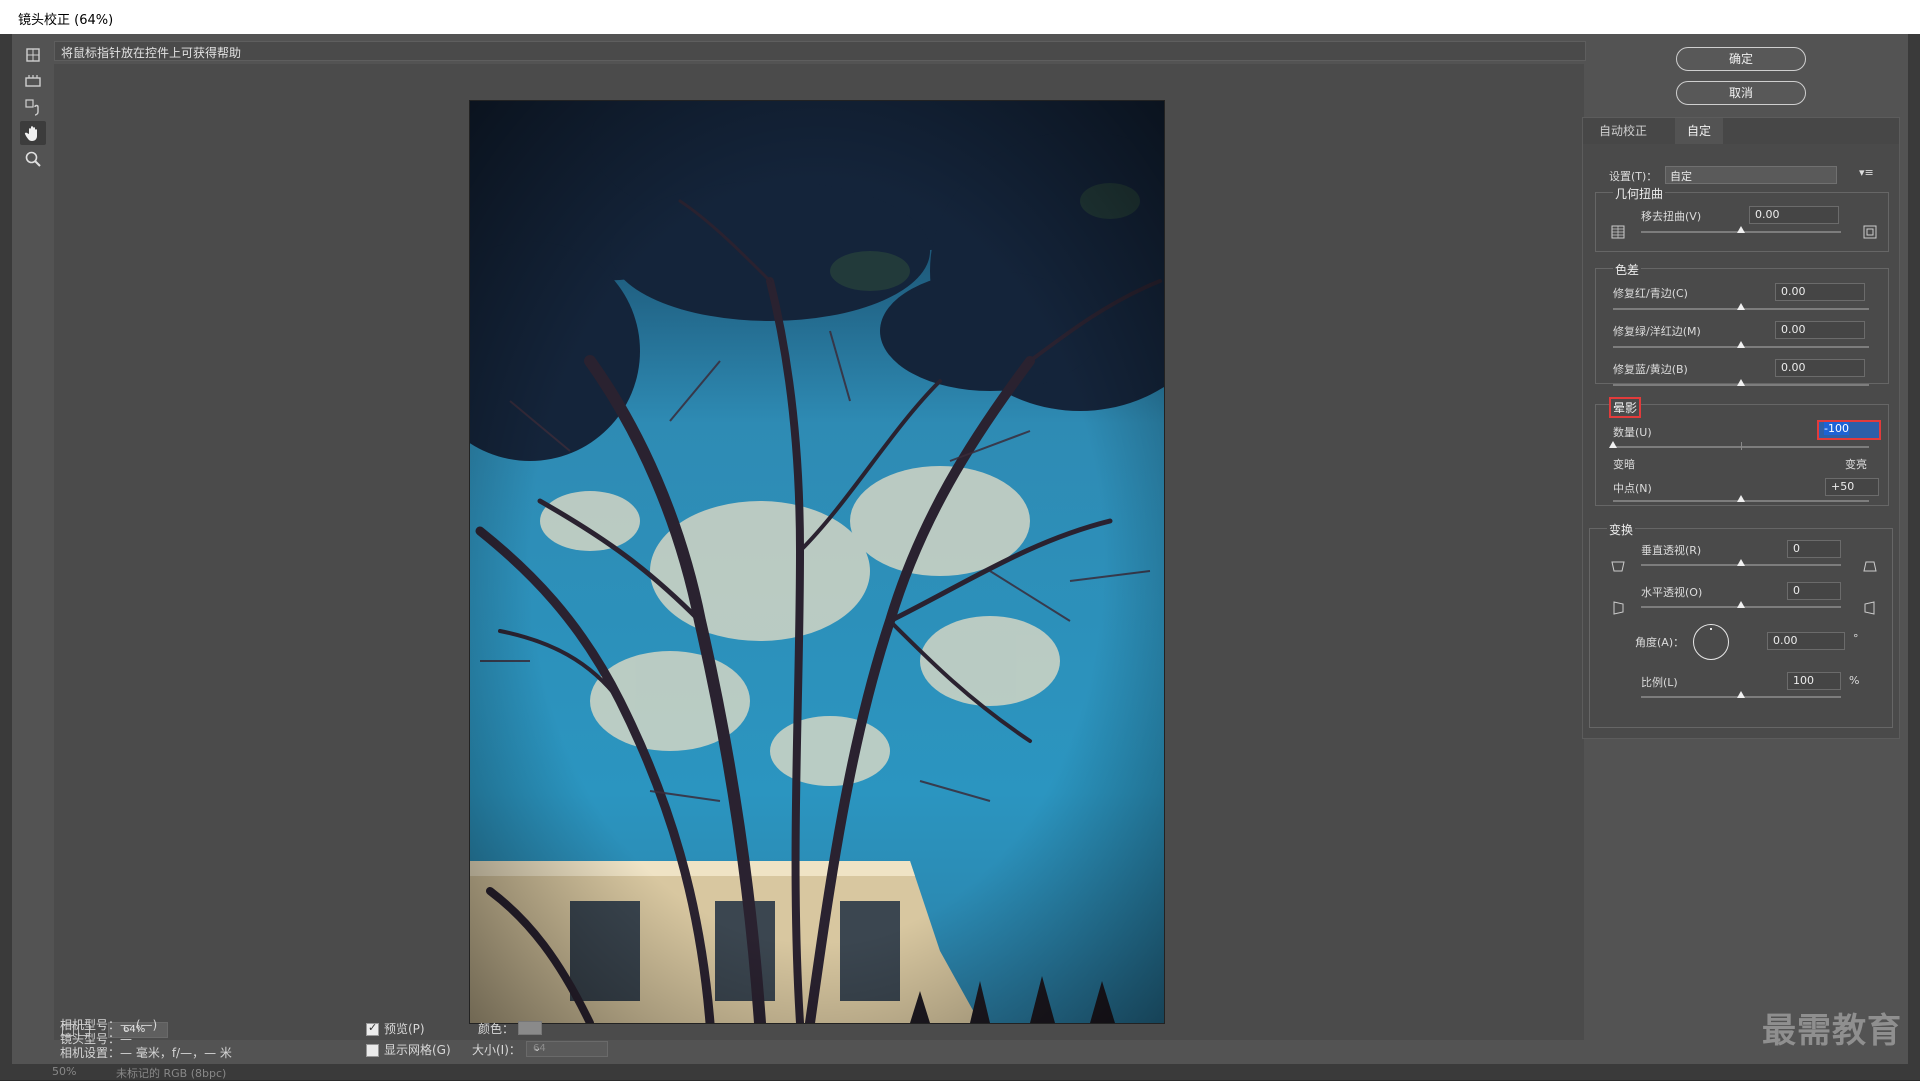 This screenshot has width=1920, height=1081. I want to click on red-cyan-label: 修复红/青边(C), so click(1650, 293).